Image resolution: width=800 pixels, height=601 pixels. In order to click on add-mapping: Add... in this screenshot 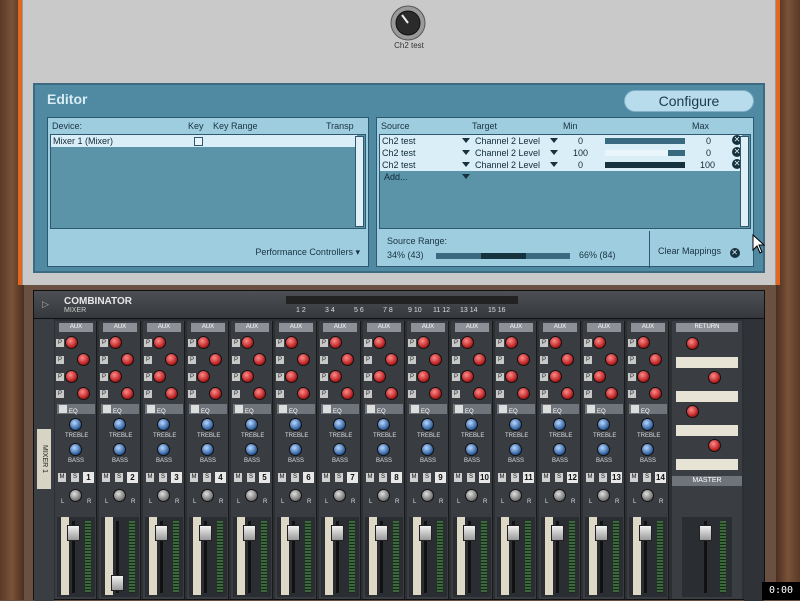, I will do `click(396, 177)`.